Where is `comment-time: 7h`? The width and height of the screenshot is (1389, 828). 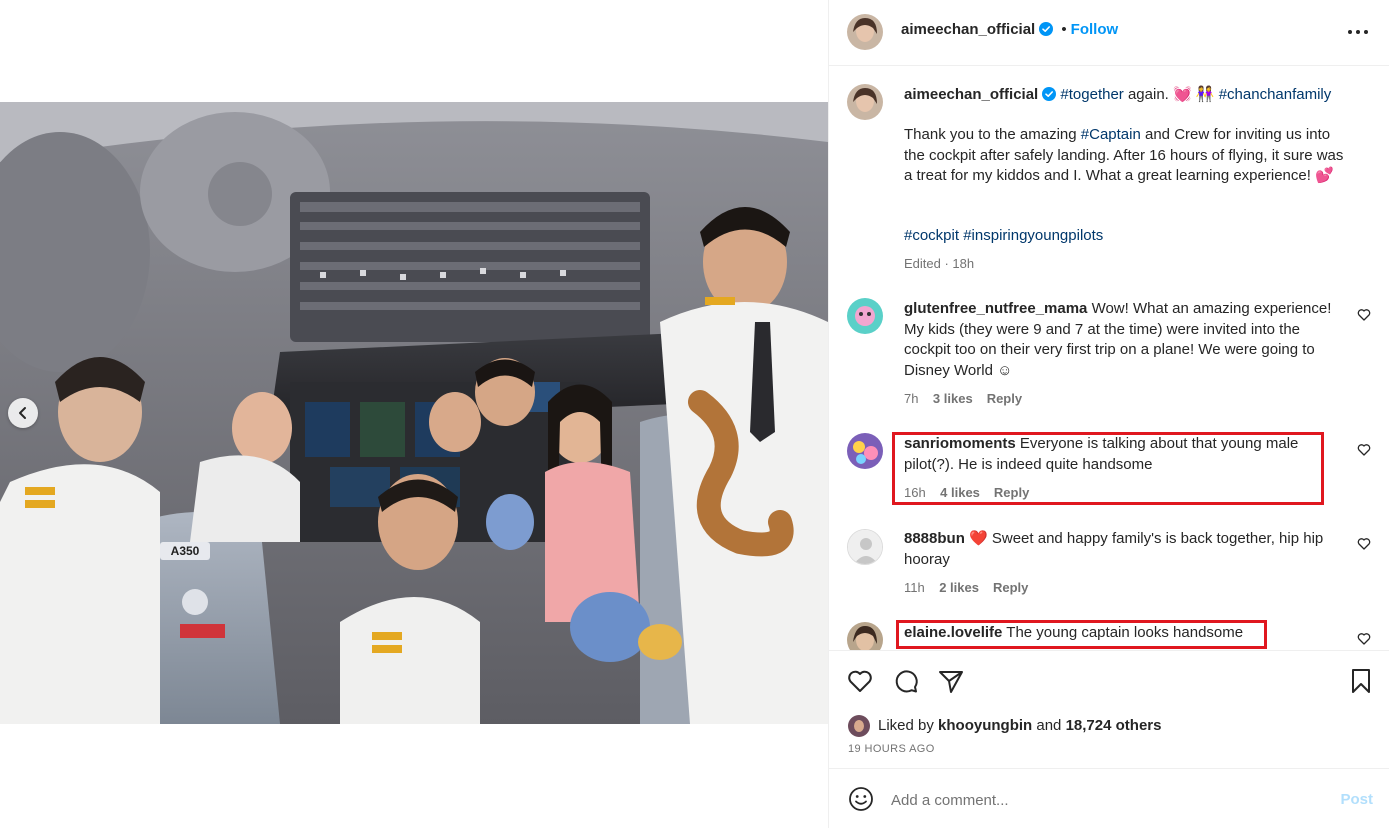 comment-time: 7h is located at coordinates (911, 398).